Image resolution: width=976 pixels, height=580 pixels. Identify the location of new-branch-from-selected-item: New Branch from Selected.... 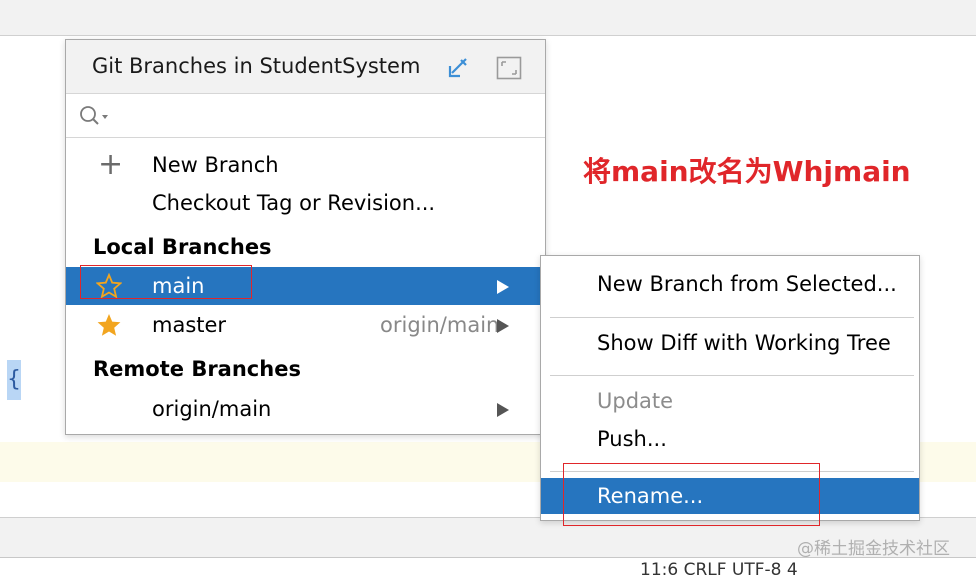
(730, 284).